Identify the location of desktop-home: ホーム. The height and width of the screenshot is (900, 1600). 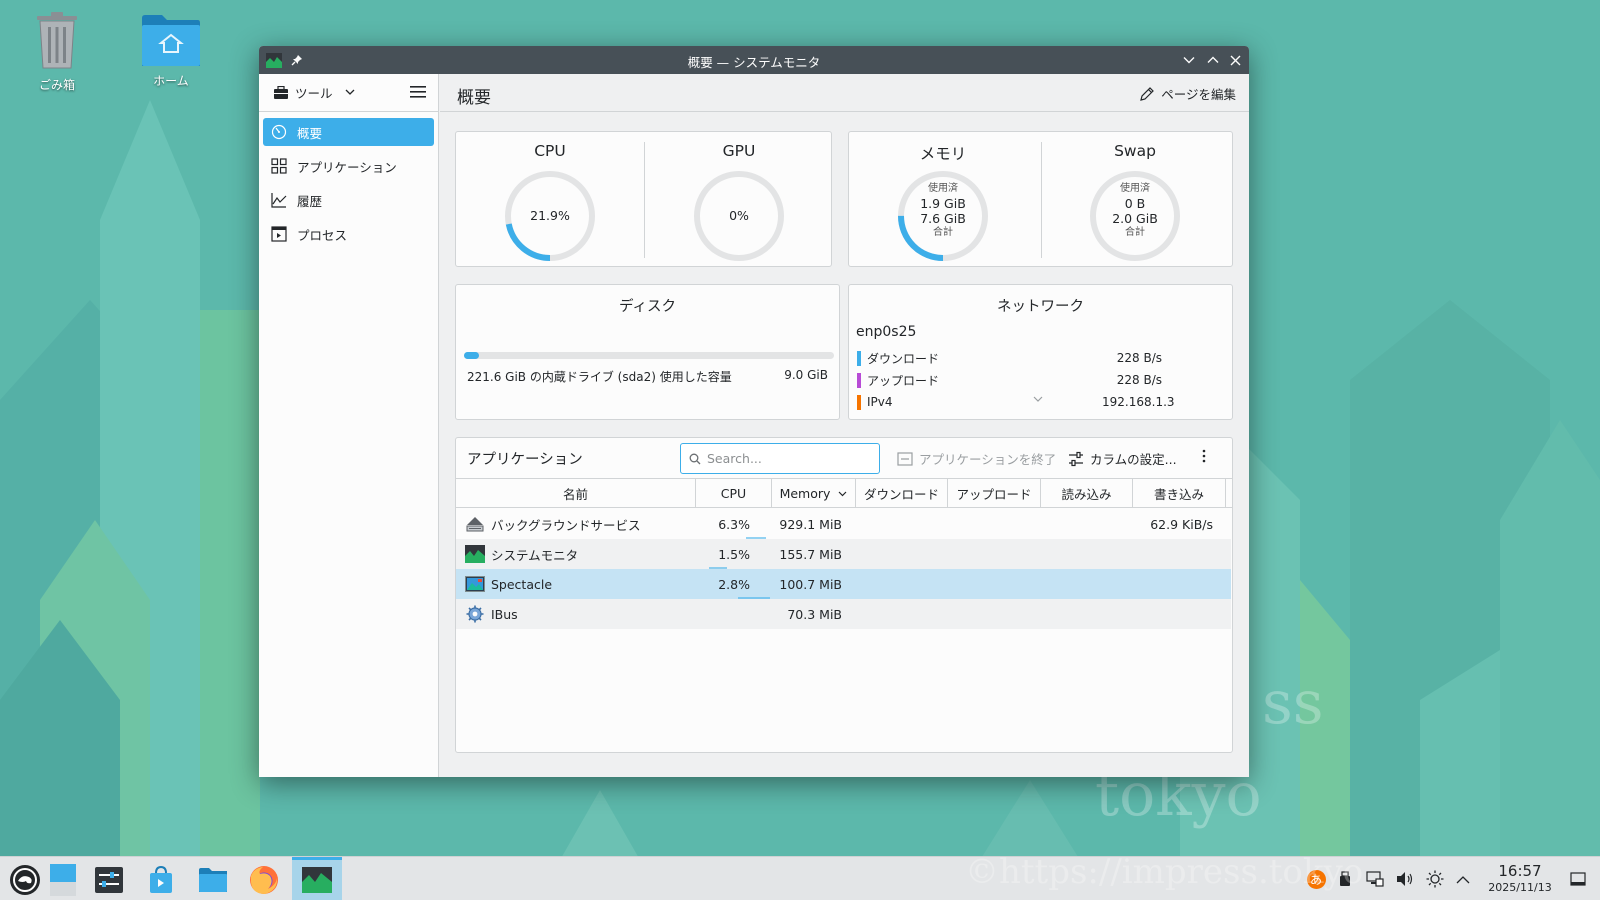
(171, 50).